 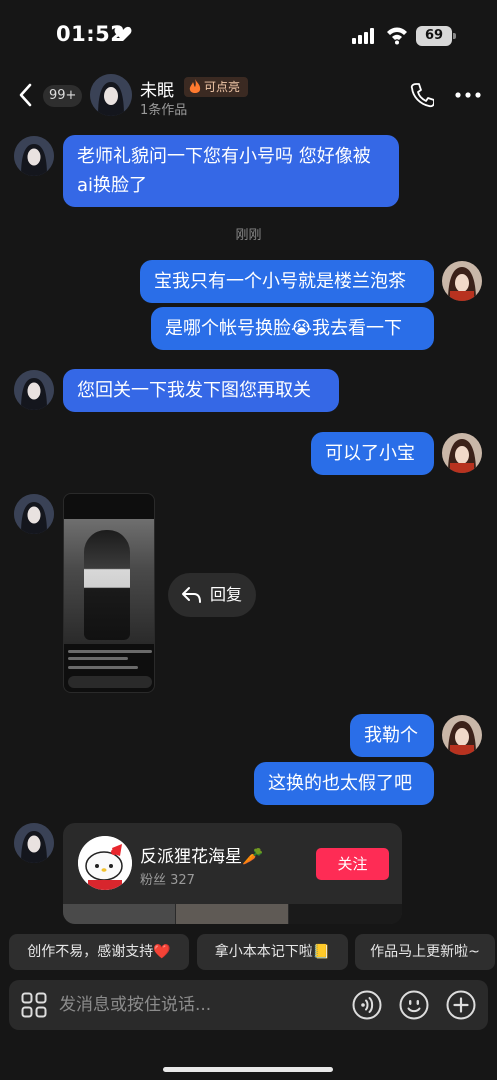 I want to click on plus-icon, so click(x=461, y=1005).